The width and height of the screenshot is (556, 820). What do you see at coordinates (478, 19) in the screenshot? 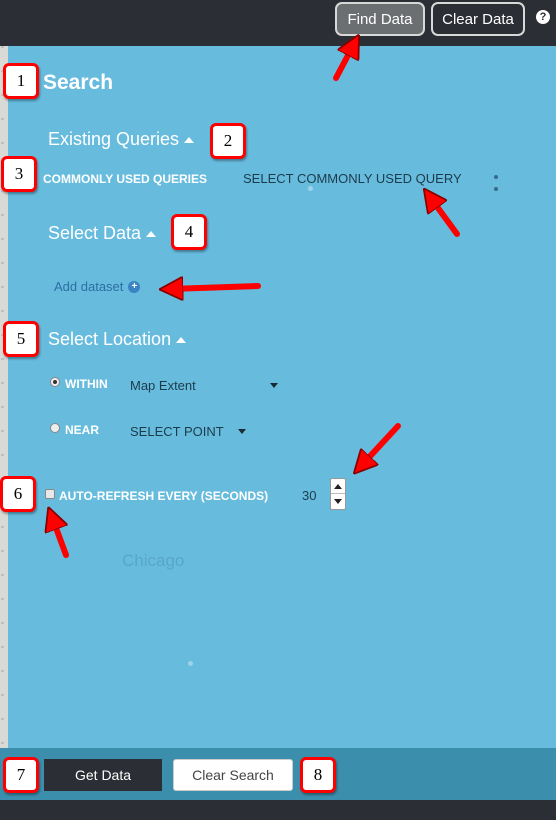
I see `clear-data-button: Clear Data` at bounding box center [478, 19].